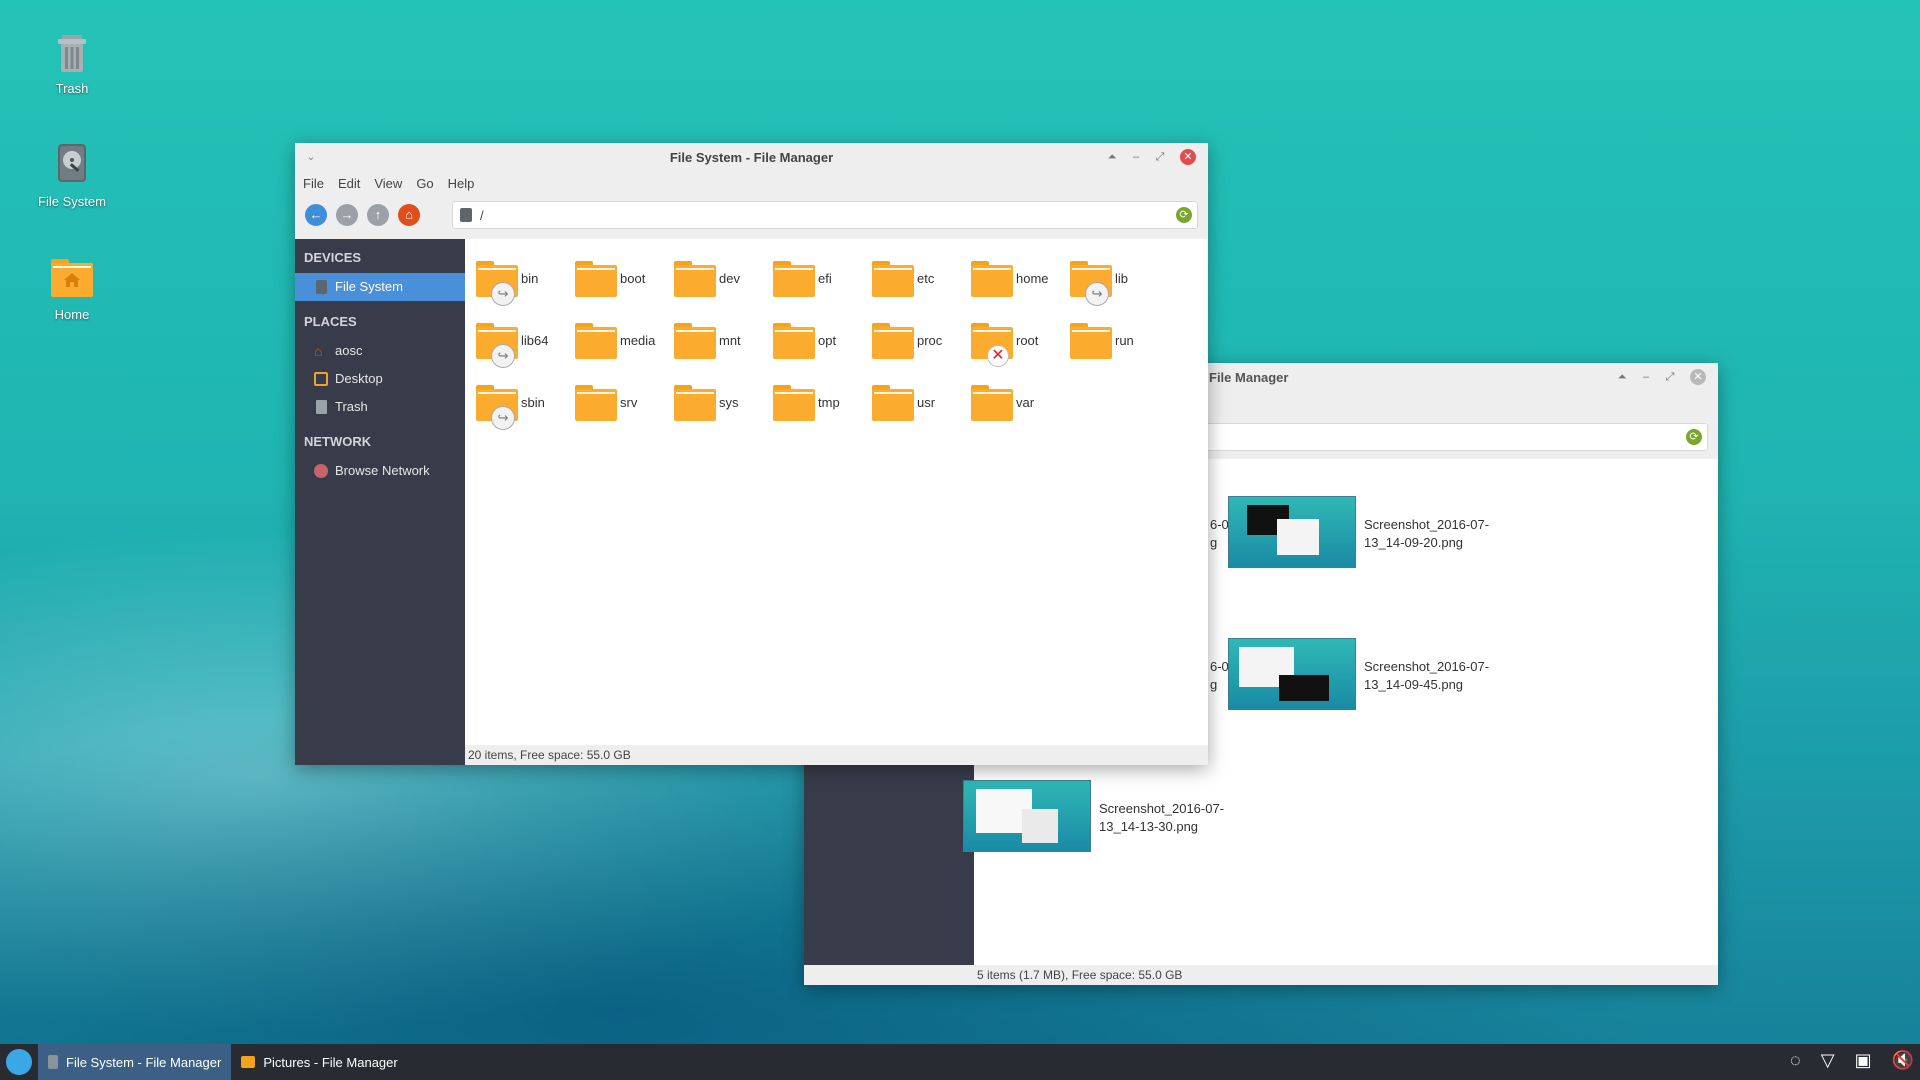 The width and height of the screenshot is (1920, 1080). I want to click on desktop-icon-home: Home, so click(72, 287).